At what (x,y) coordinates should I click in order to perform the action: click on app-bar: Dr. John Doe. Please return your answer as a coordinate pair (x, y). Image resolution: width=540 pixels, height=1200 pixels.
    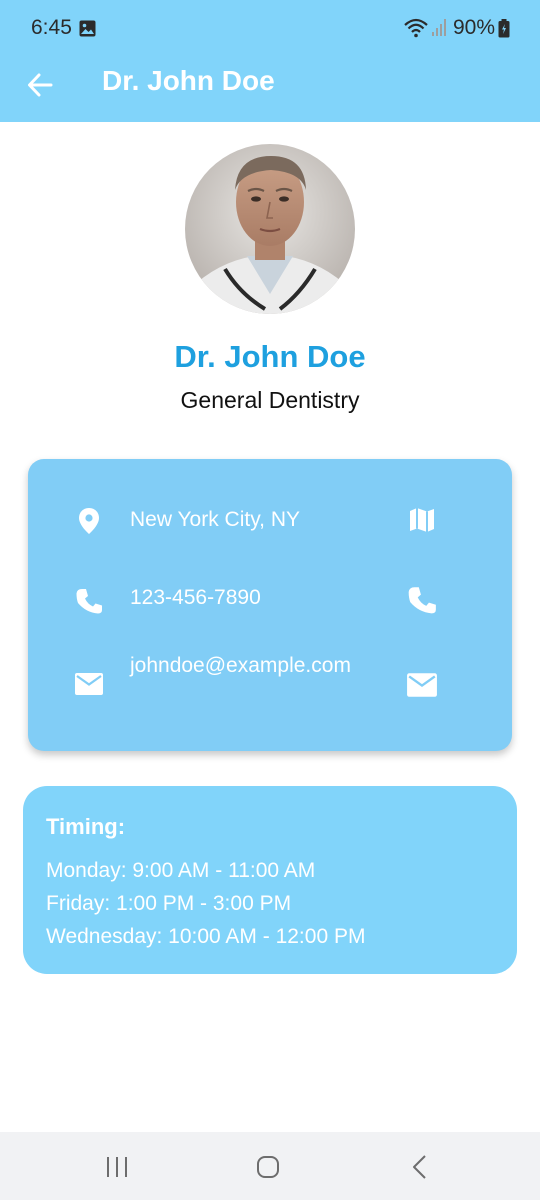
    Looking at the image, I should click on (270, 89).